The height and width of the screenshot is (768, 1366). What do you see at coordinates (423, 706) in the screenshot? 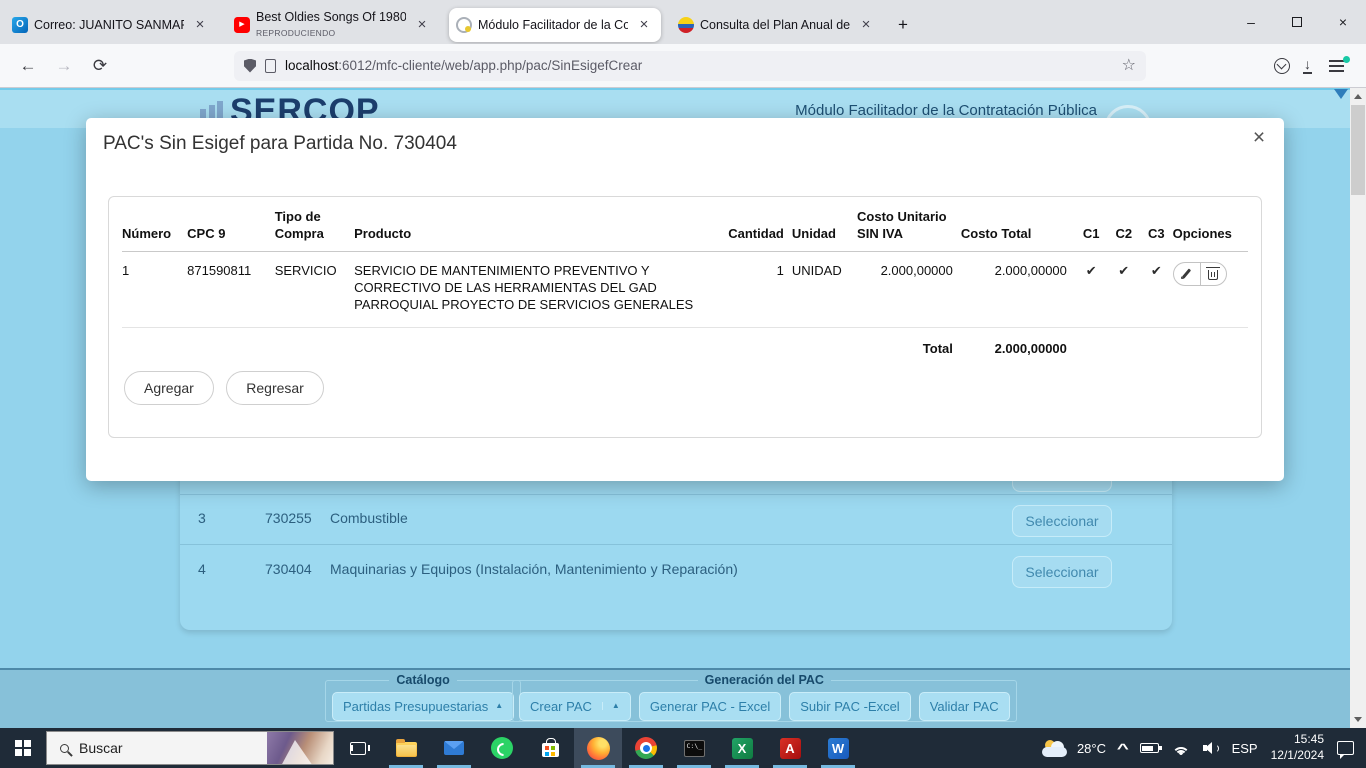
I see `partidas-presupuestarias-button: Partidas Presupuestarias ▲` at bounding box center [423, 706].